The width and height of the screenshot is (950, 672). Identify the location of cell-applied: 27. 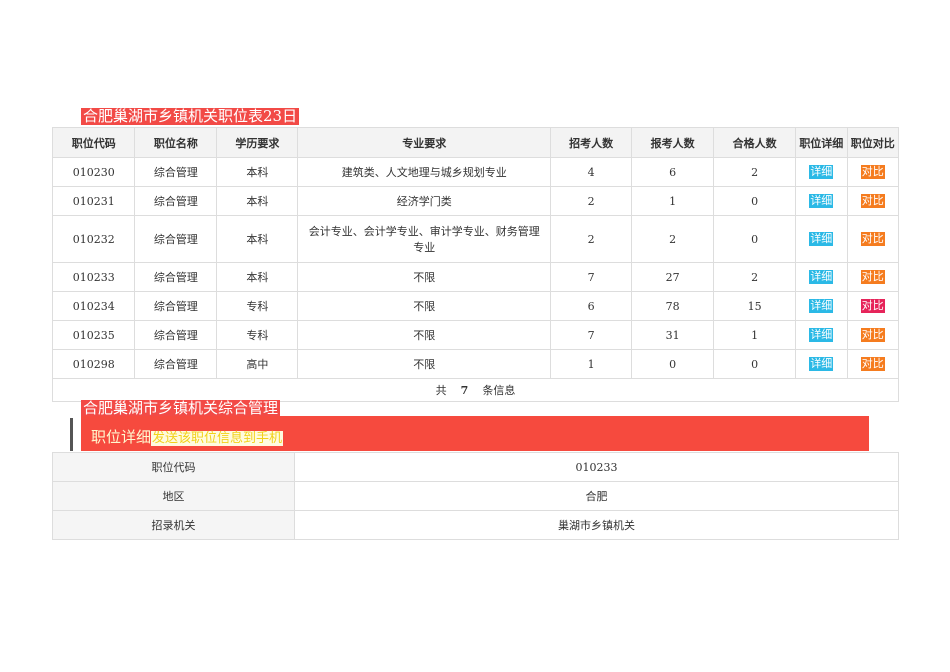
(673, 277).